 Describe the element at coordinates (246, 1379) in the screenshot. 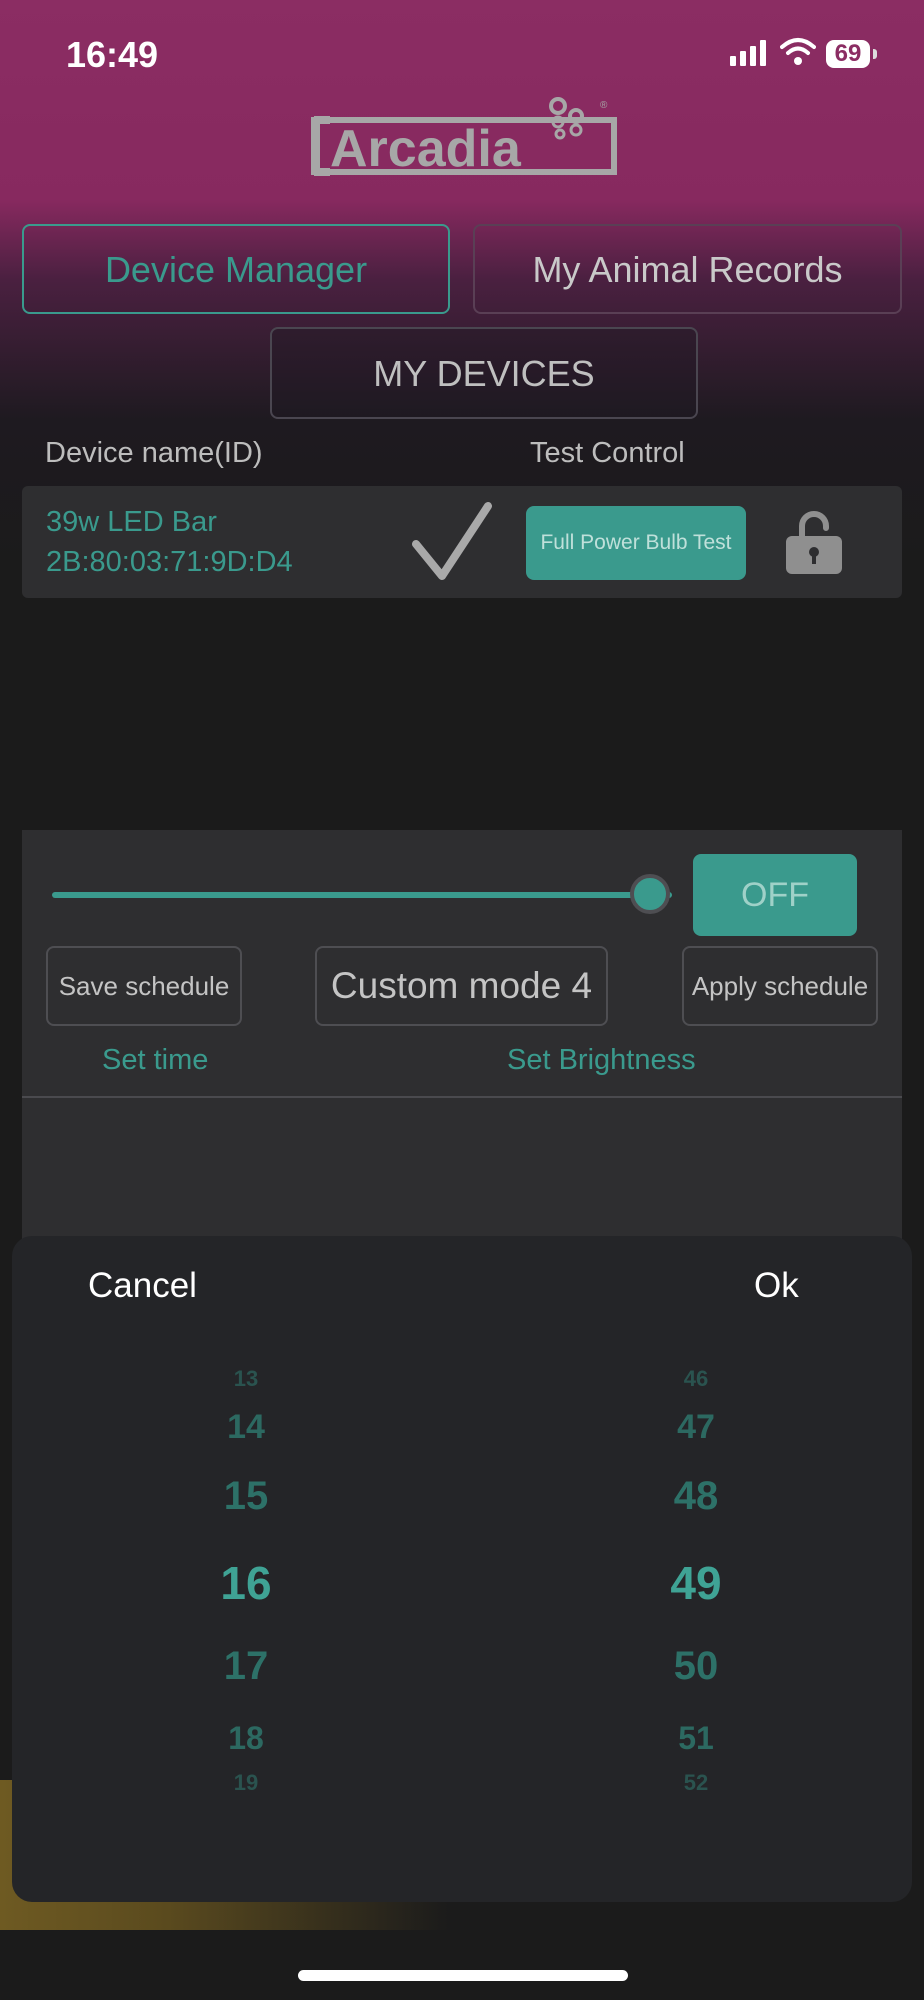

I see `hour-option: 13` at that location.